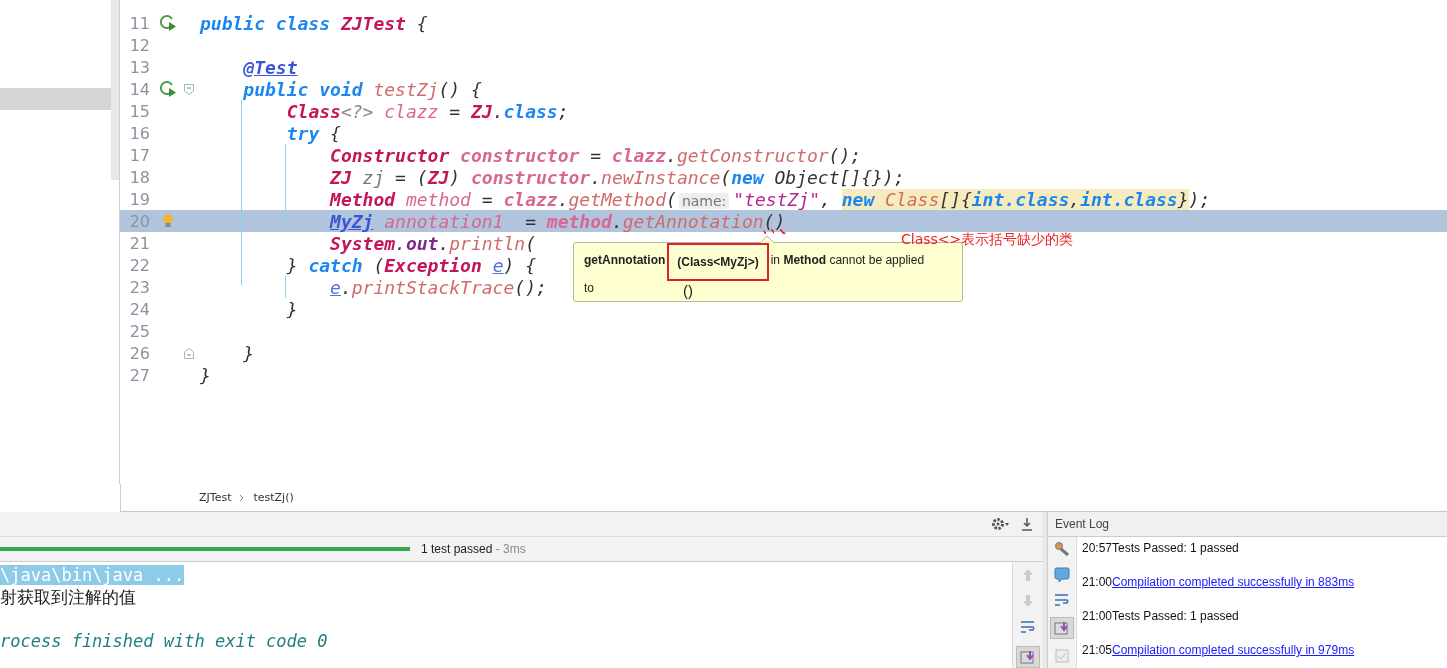 The width and height of the screenshot is (1447, 668). What do you see at coordinates (557, 221) in the screenshot?
I see `code-line: MyZj annotation1 = method.getAnnotation()` at bounding box center [557, 221].